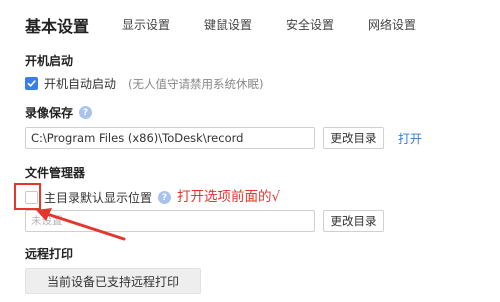 This screenshot has height=302, width=500. What do you see at coordinates (55, 173) in the screenshot?
I see `file-manager-heading: 文件管理器` at bounding box center [55, 173].